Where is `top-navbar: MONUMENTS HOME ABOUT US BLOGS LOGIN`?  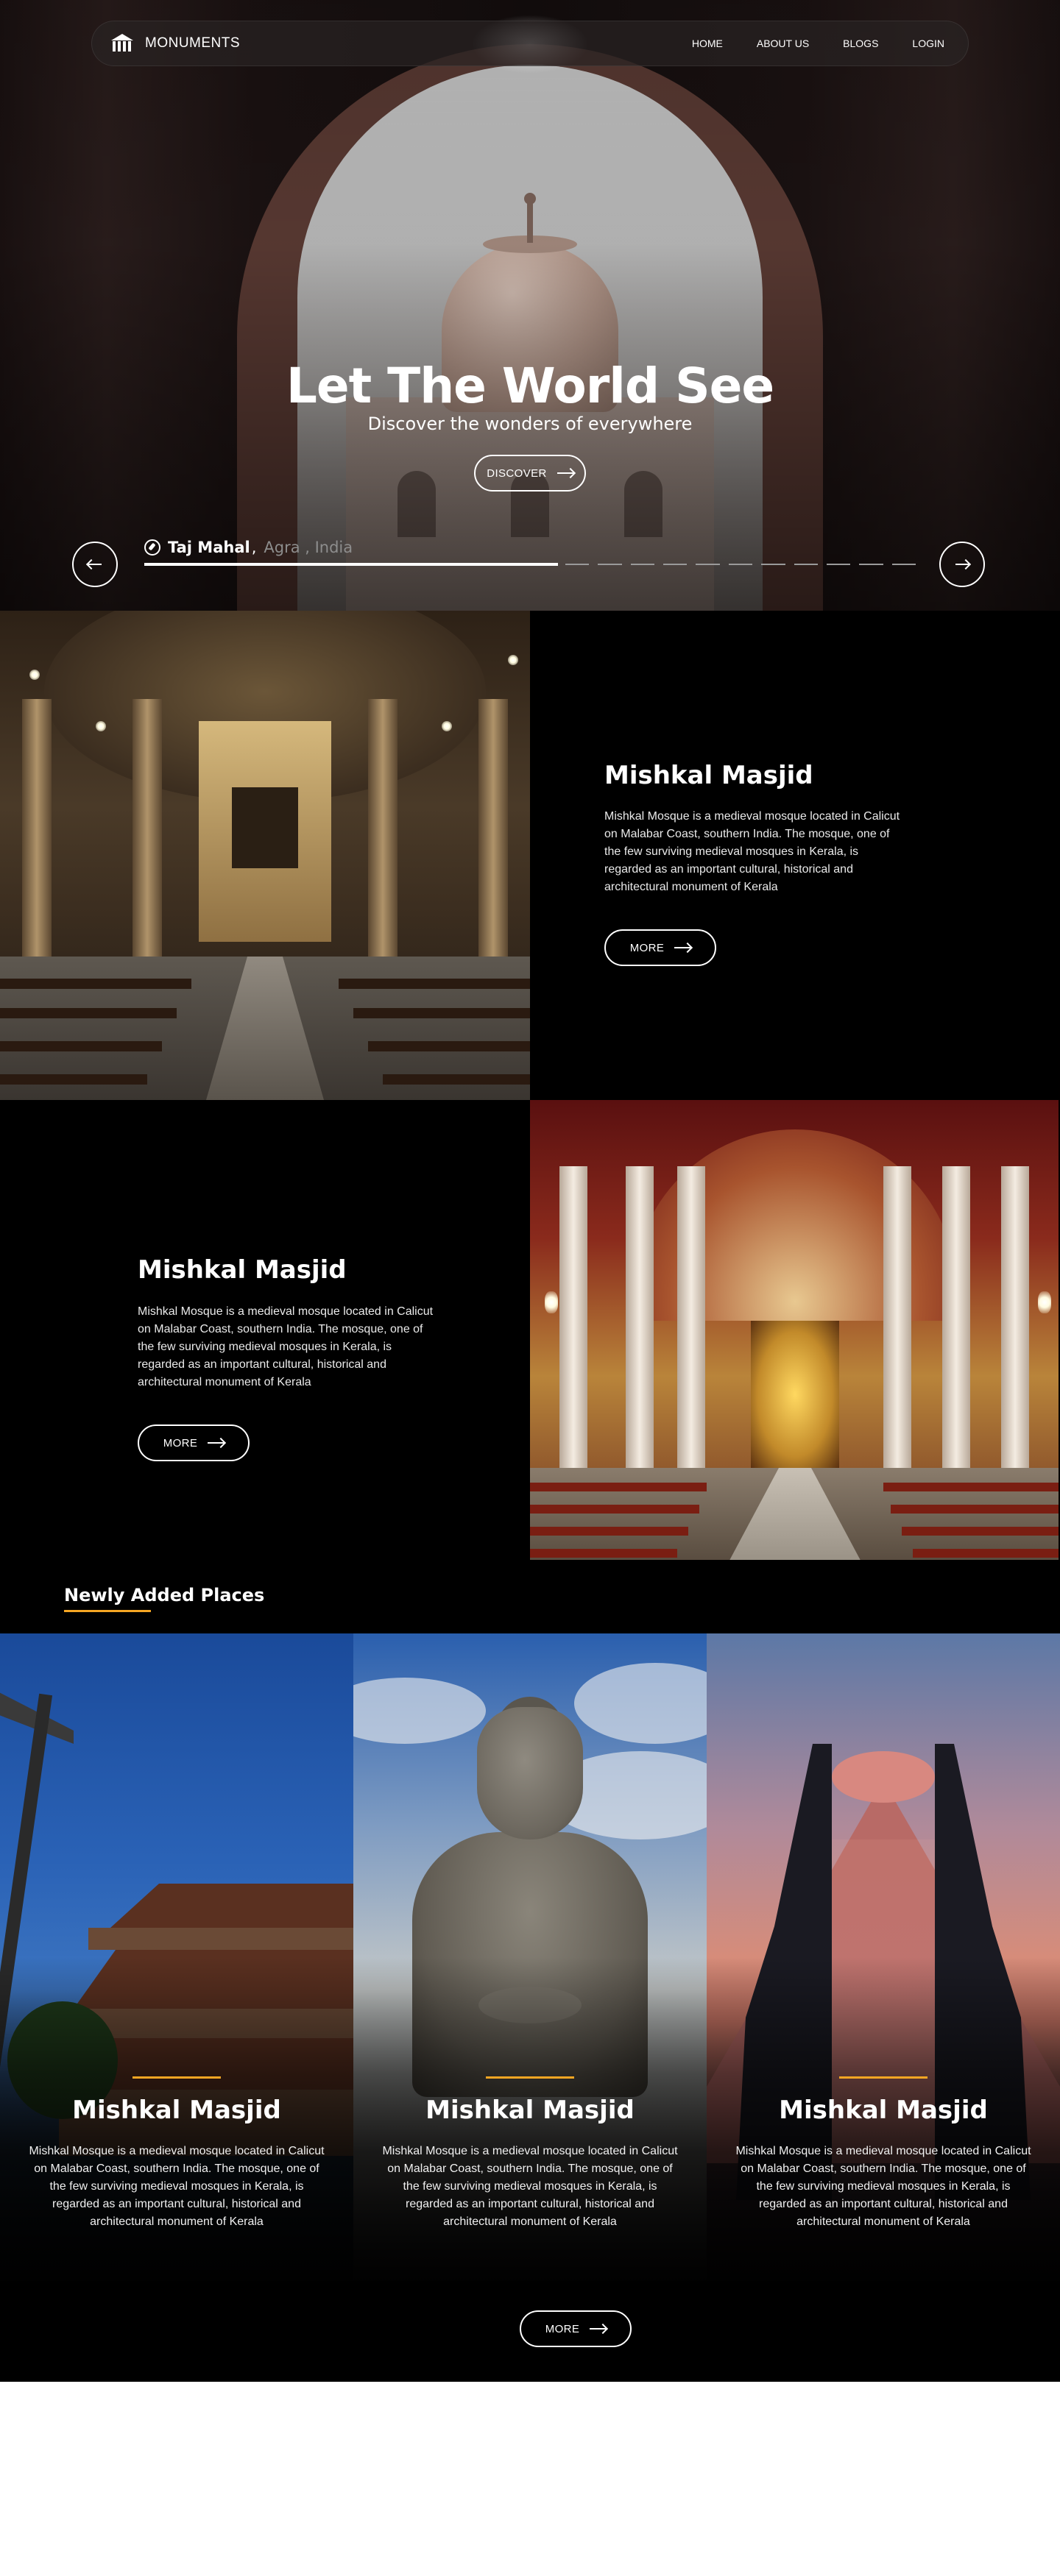
top-navbar: MONUMENTS HOME ABOUT US BLOGS LOGIN is located at coordinates (530, 43).